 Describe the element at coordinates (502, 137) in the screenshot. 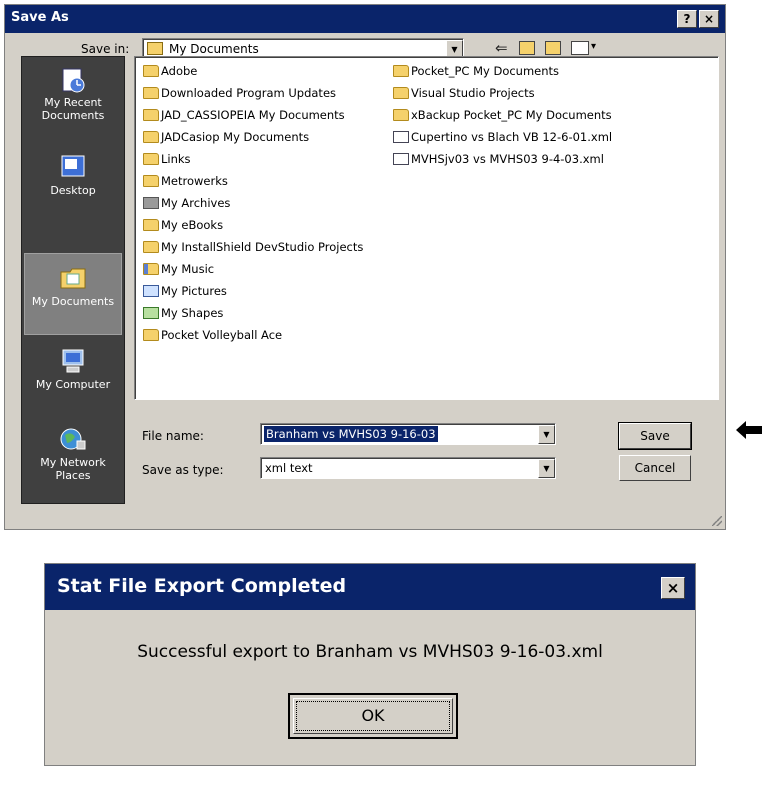

I see `list-item: Cupertino vs Blach VB 12-6-01.xml` at that location.